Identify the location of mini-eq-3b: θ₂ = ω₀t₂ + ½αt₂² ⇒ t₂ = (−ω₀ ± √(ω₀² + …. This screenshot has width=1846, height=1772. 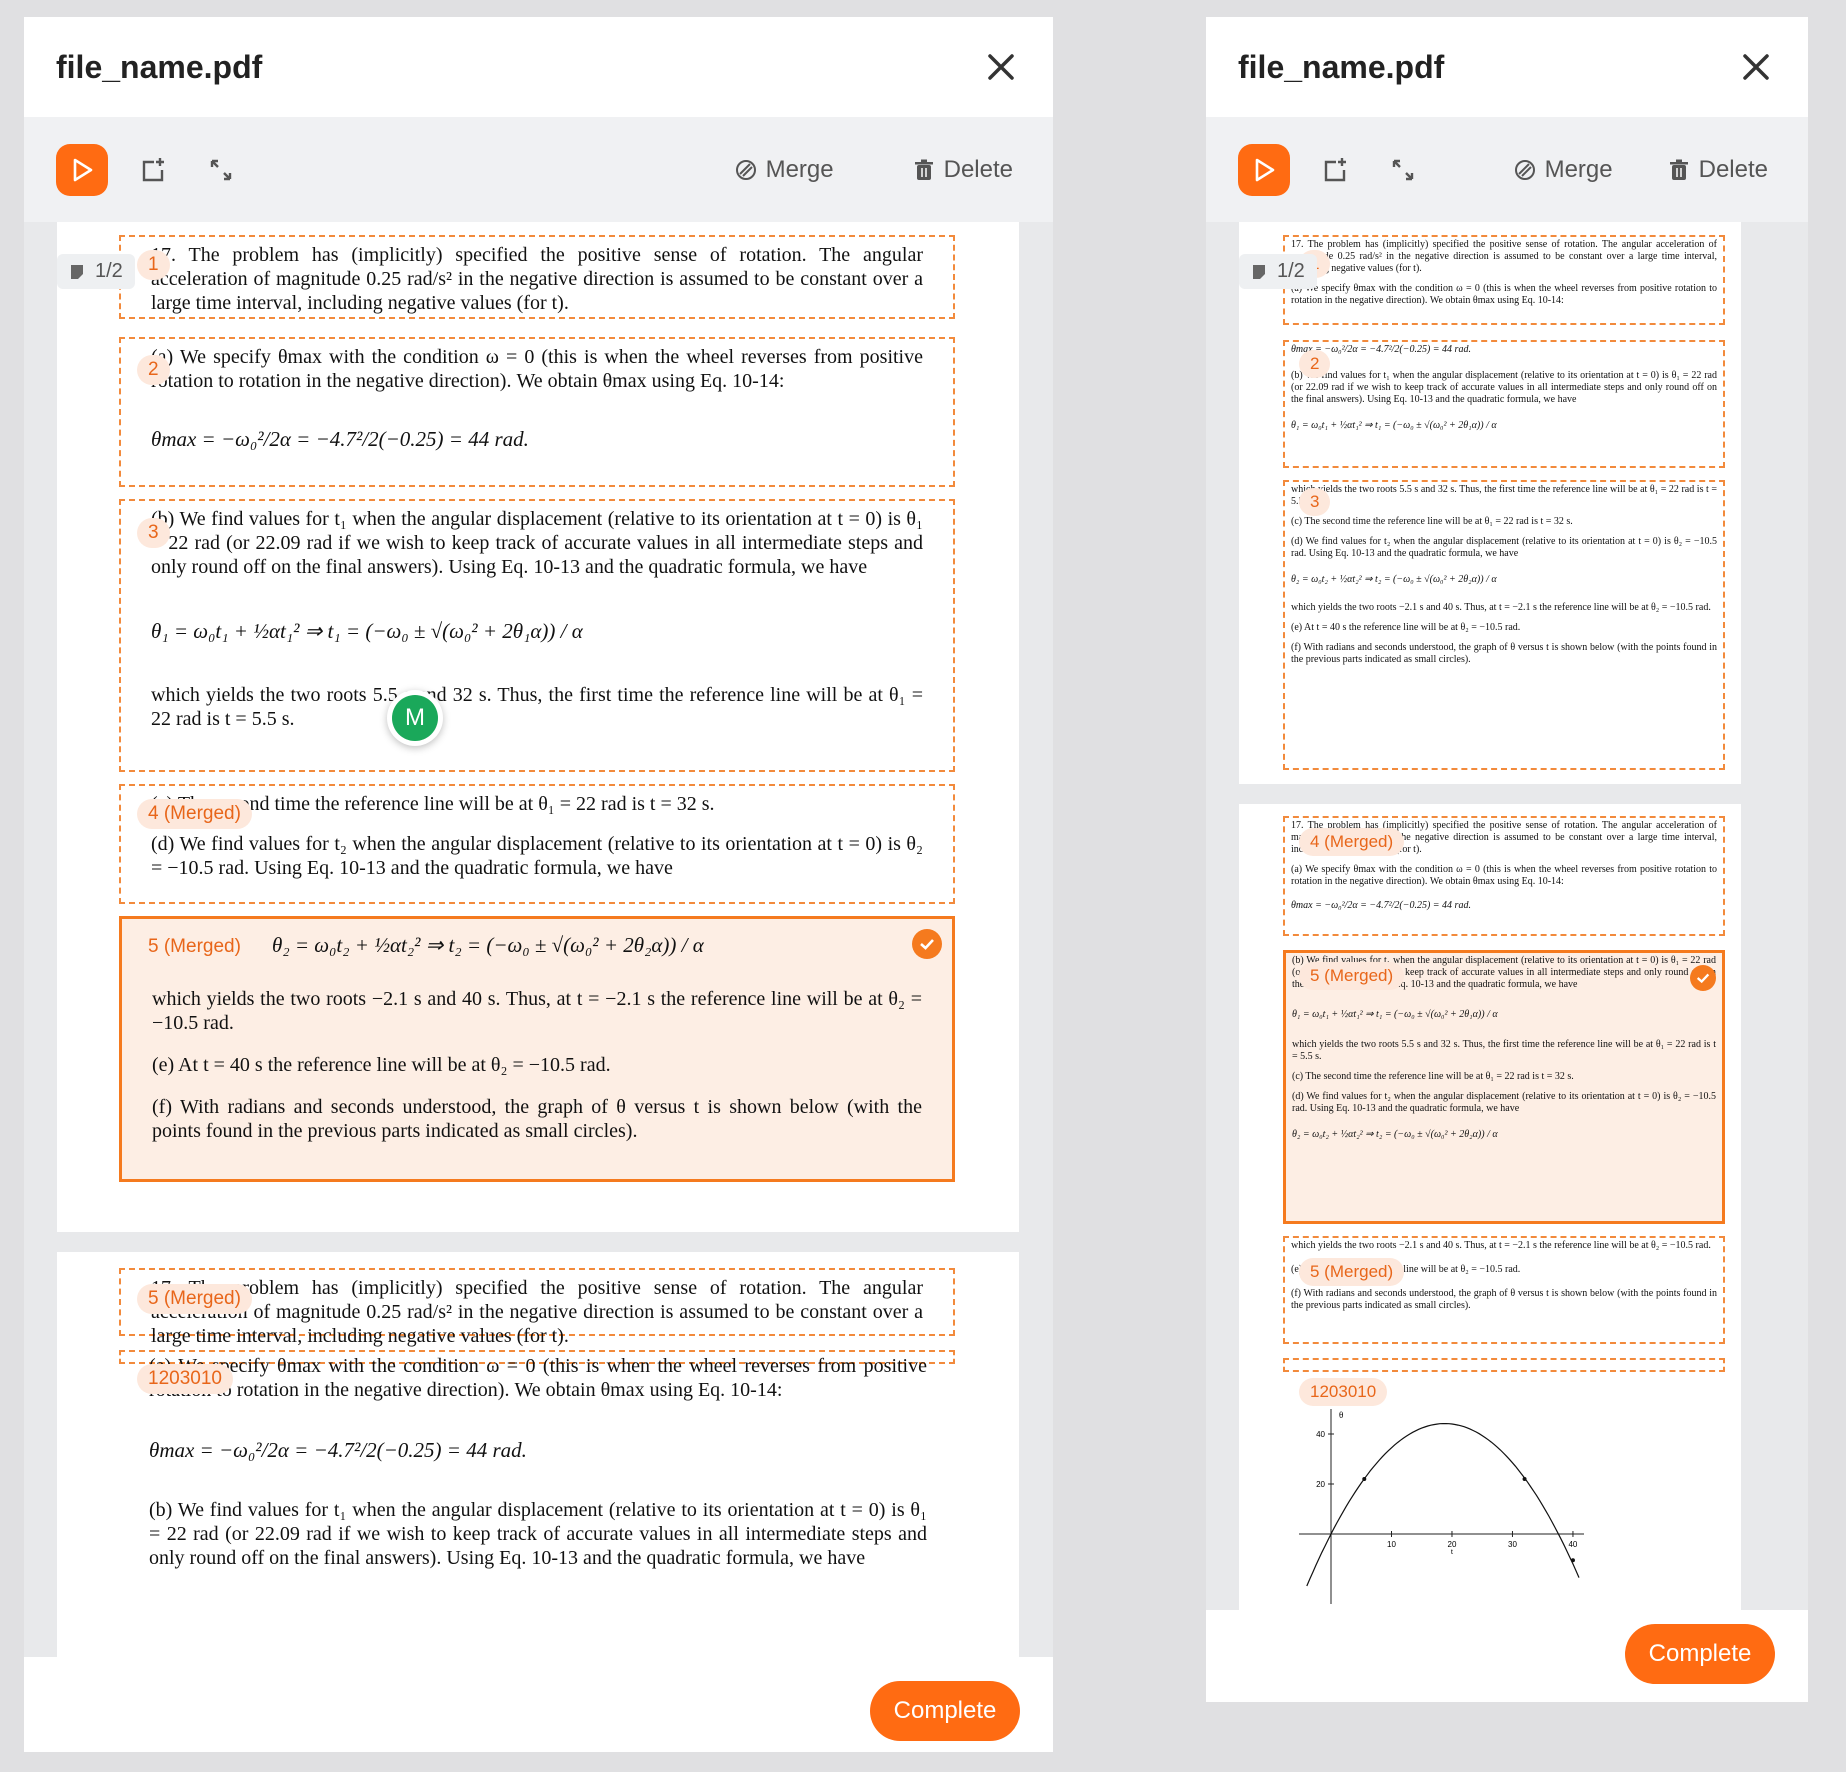
(1395, 1134).